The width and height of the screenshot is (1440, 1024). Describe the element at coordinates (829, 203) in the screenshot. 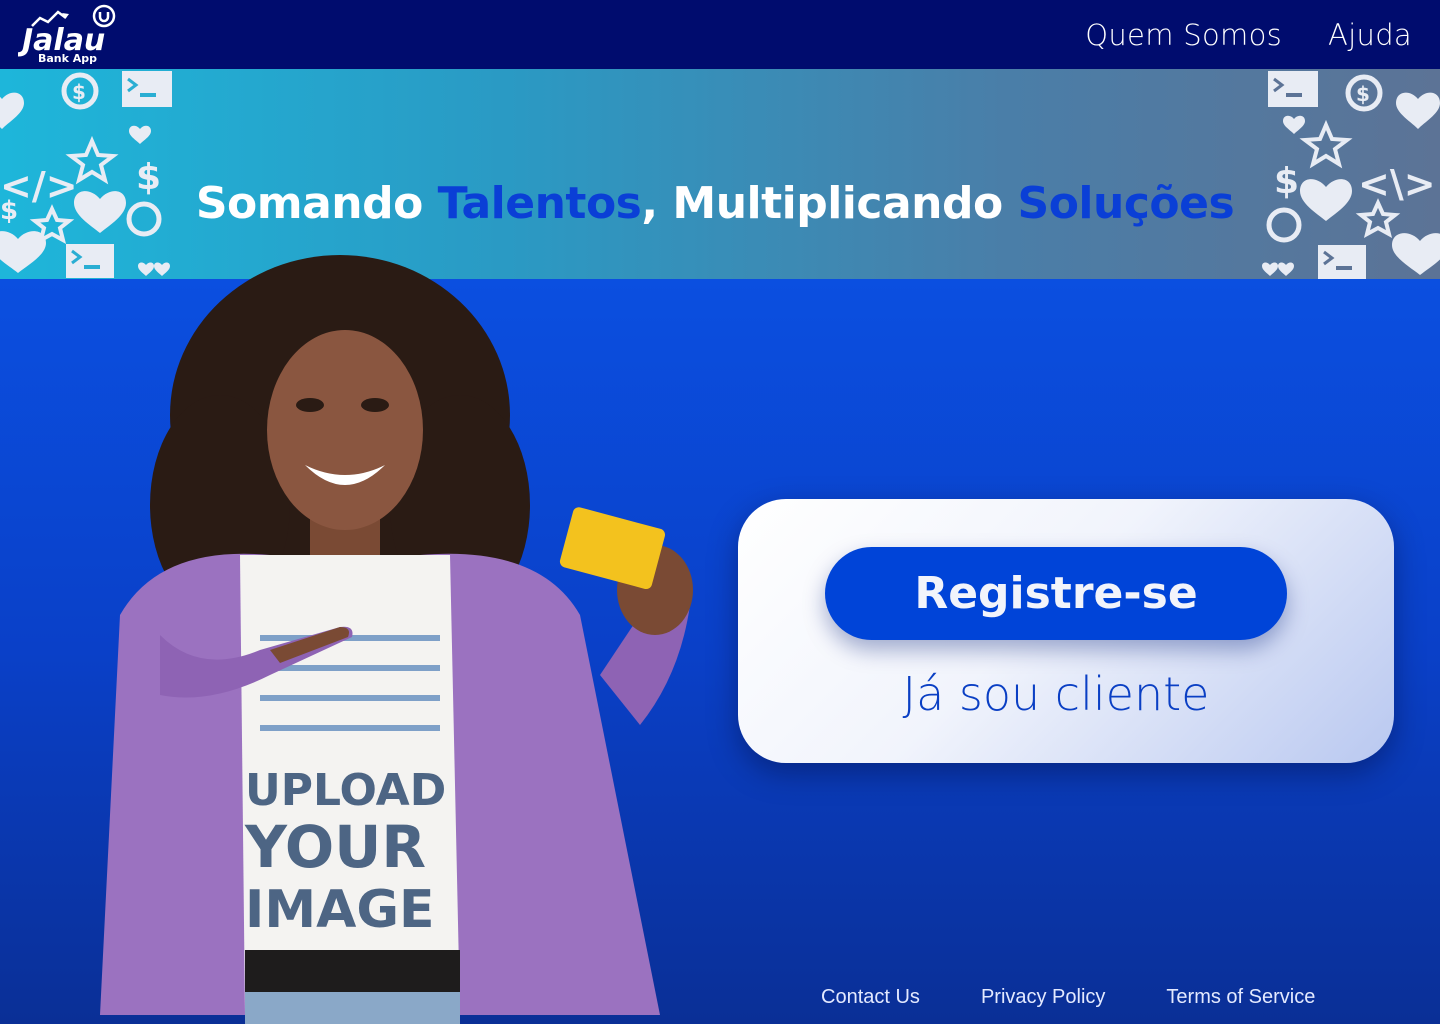

I see `headline-part-multiplicando: , Multiplicando` at that location.